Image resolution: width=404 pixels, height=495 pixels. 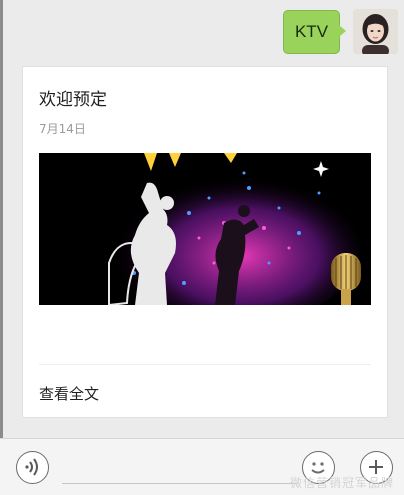 What do you see at coordinates (342, 483) in the screenshot?
I see `watermark-text: 微信营销冠军品牌` at bounding box center [342, 483].